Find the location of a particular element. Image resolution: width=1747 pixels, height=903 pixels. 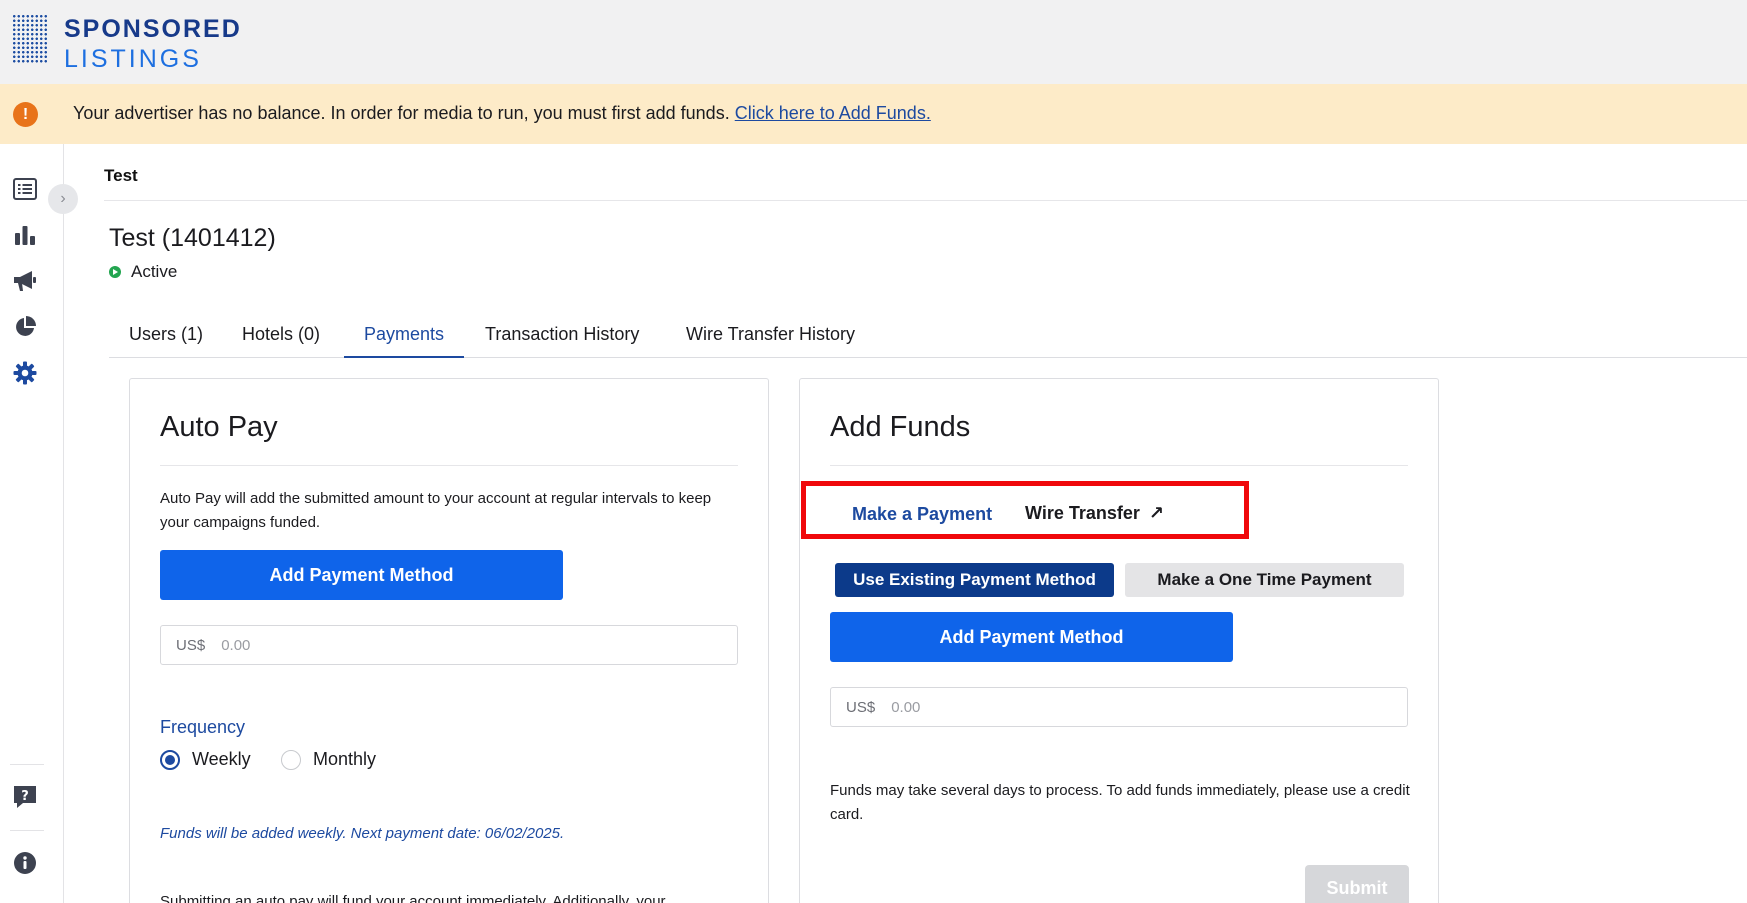

submit-button: Submit is located at coordinates (1357, 884).